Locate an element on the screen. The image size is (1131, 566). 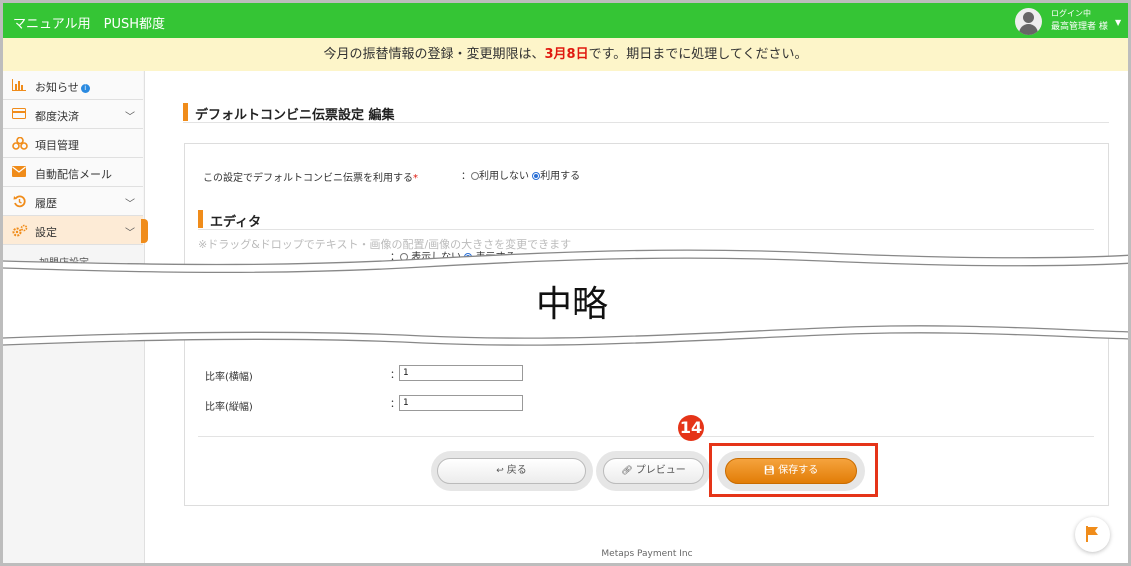
flag-button is located at coordinates (1092, 534).